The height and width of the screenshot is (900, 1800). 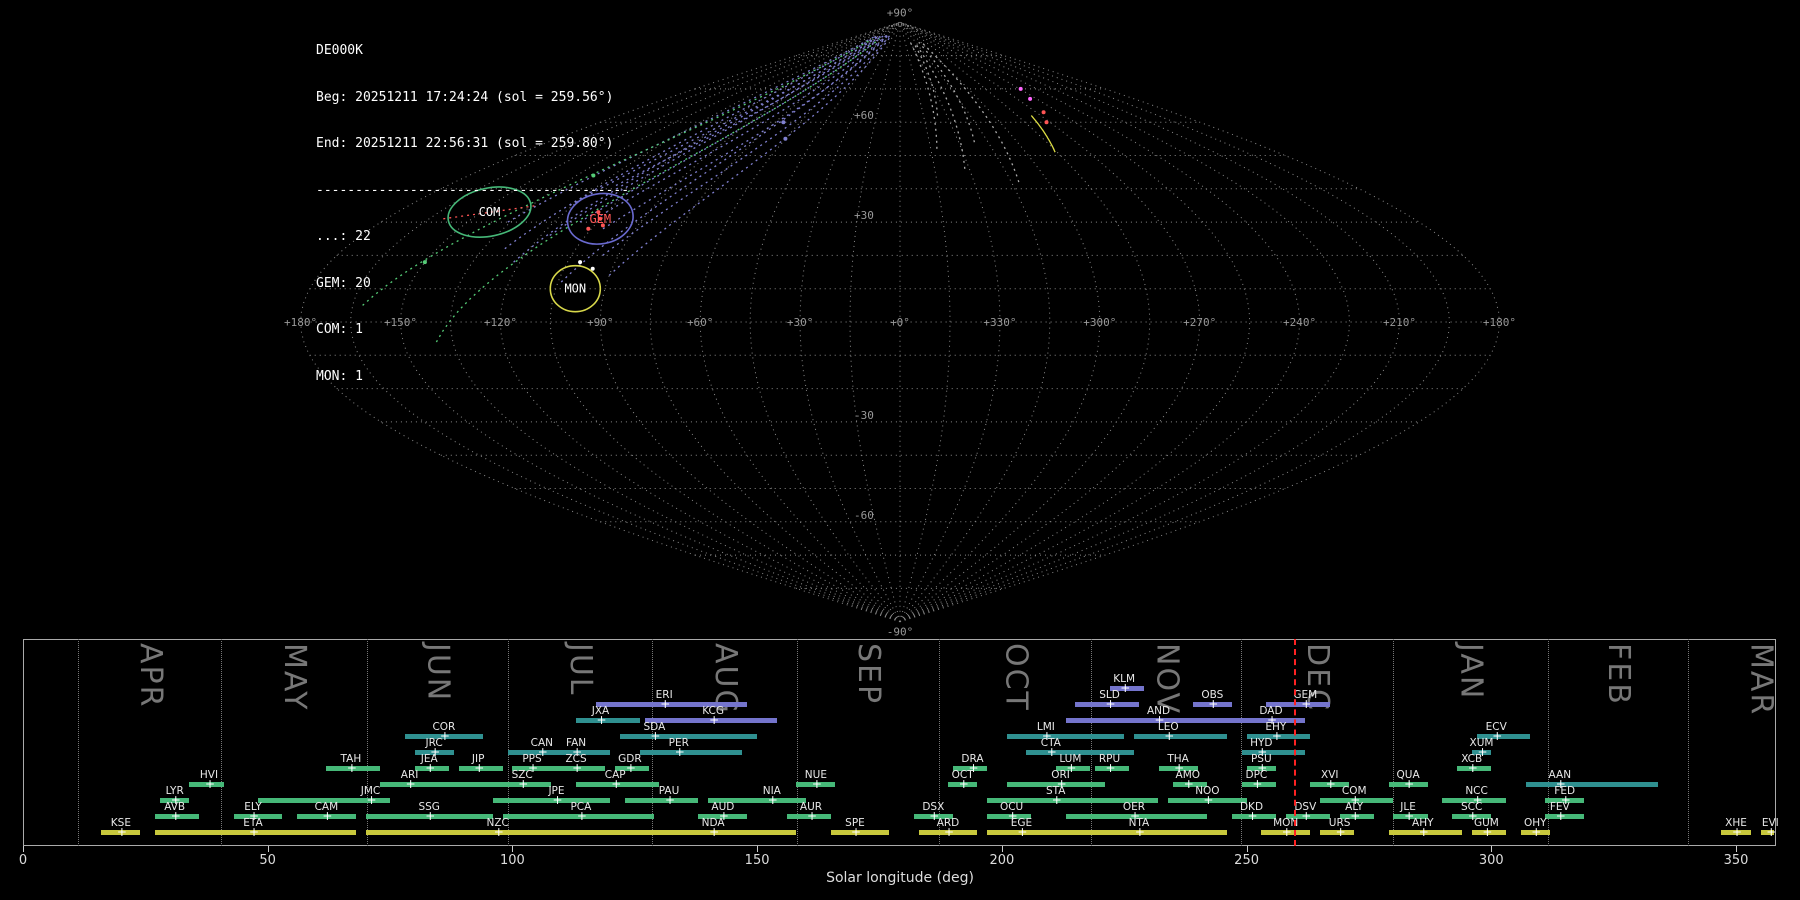 I want to click on peak-marker-TAH: +, so click(x=351, y=768).